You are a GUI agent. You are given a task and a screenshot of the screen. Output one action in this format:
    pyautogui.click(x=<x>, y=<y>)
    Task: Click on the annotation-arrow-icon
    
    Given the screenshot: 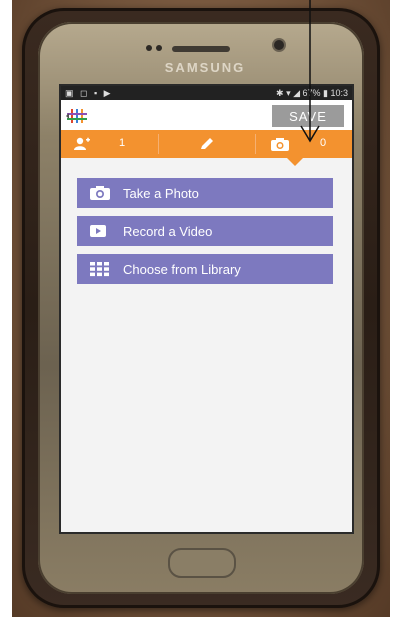 What is the action you would take?
    pyautogui.click(x=310, y=71)
    